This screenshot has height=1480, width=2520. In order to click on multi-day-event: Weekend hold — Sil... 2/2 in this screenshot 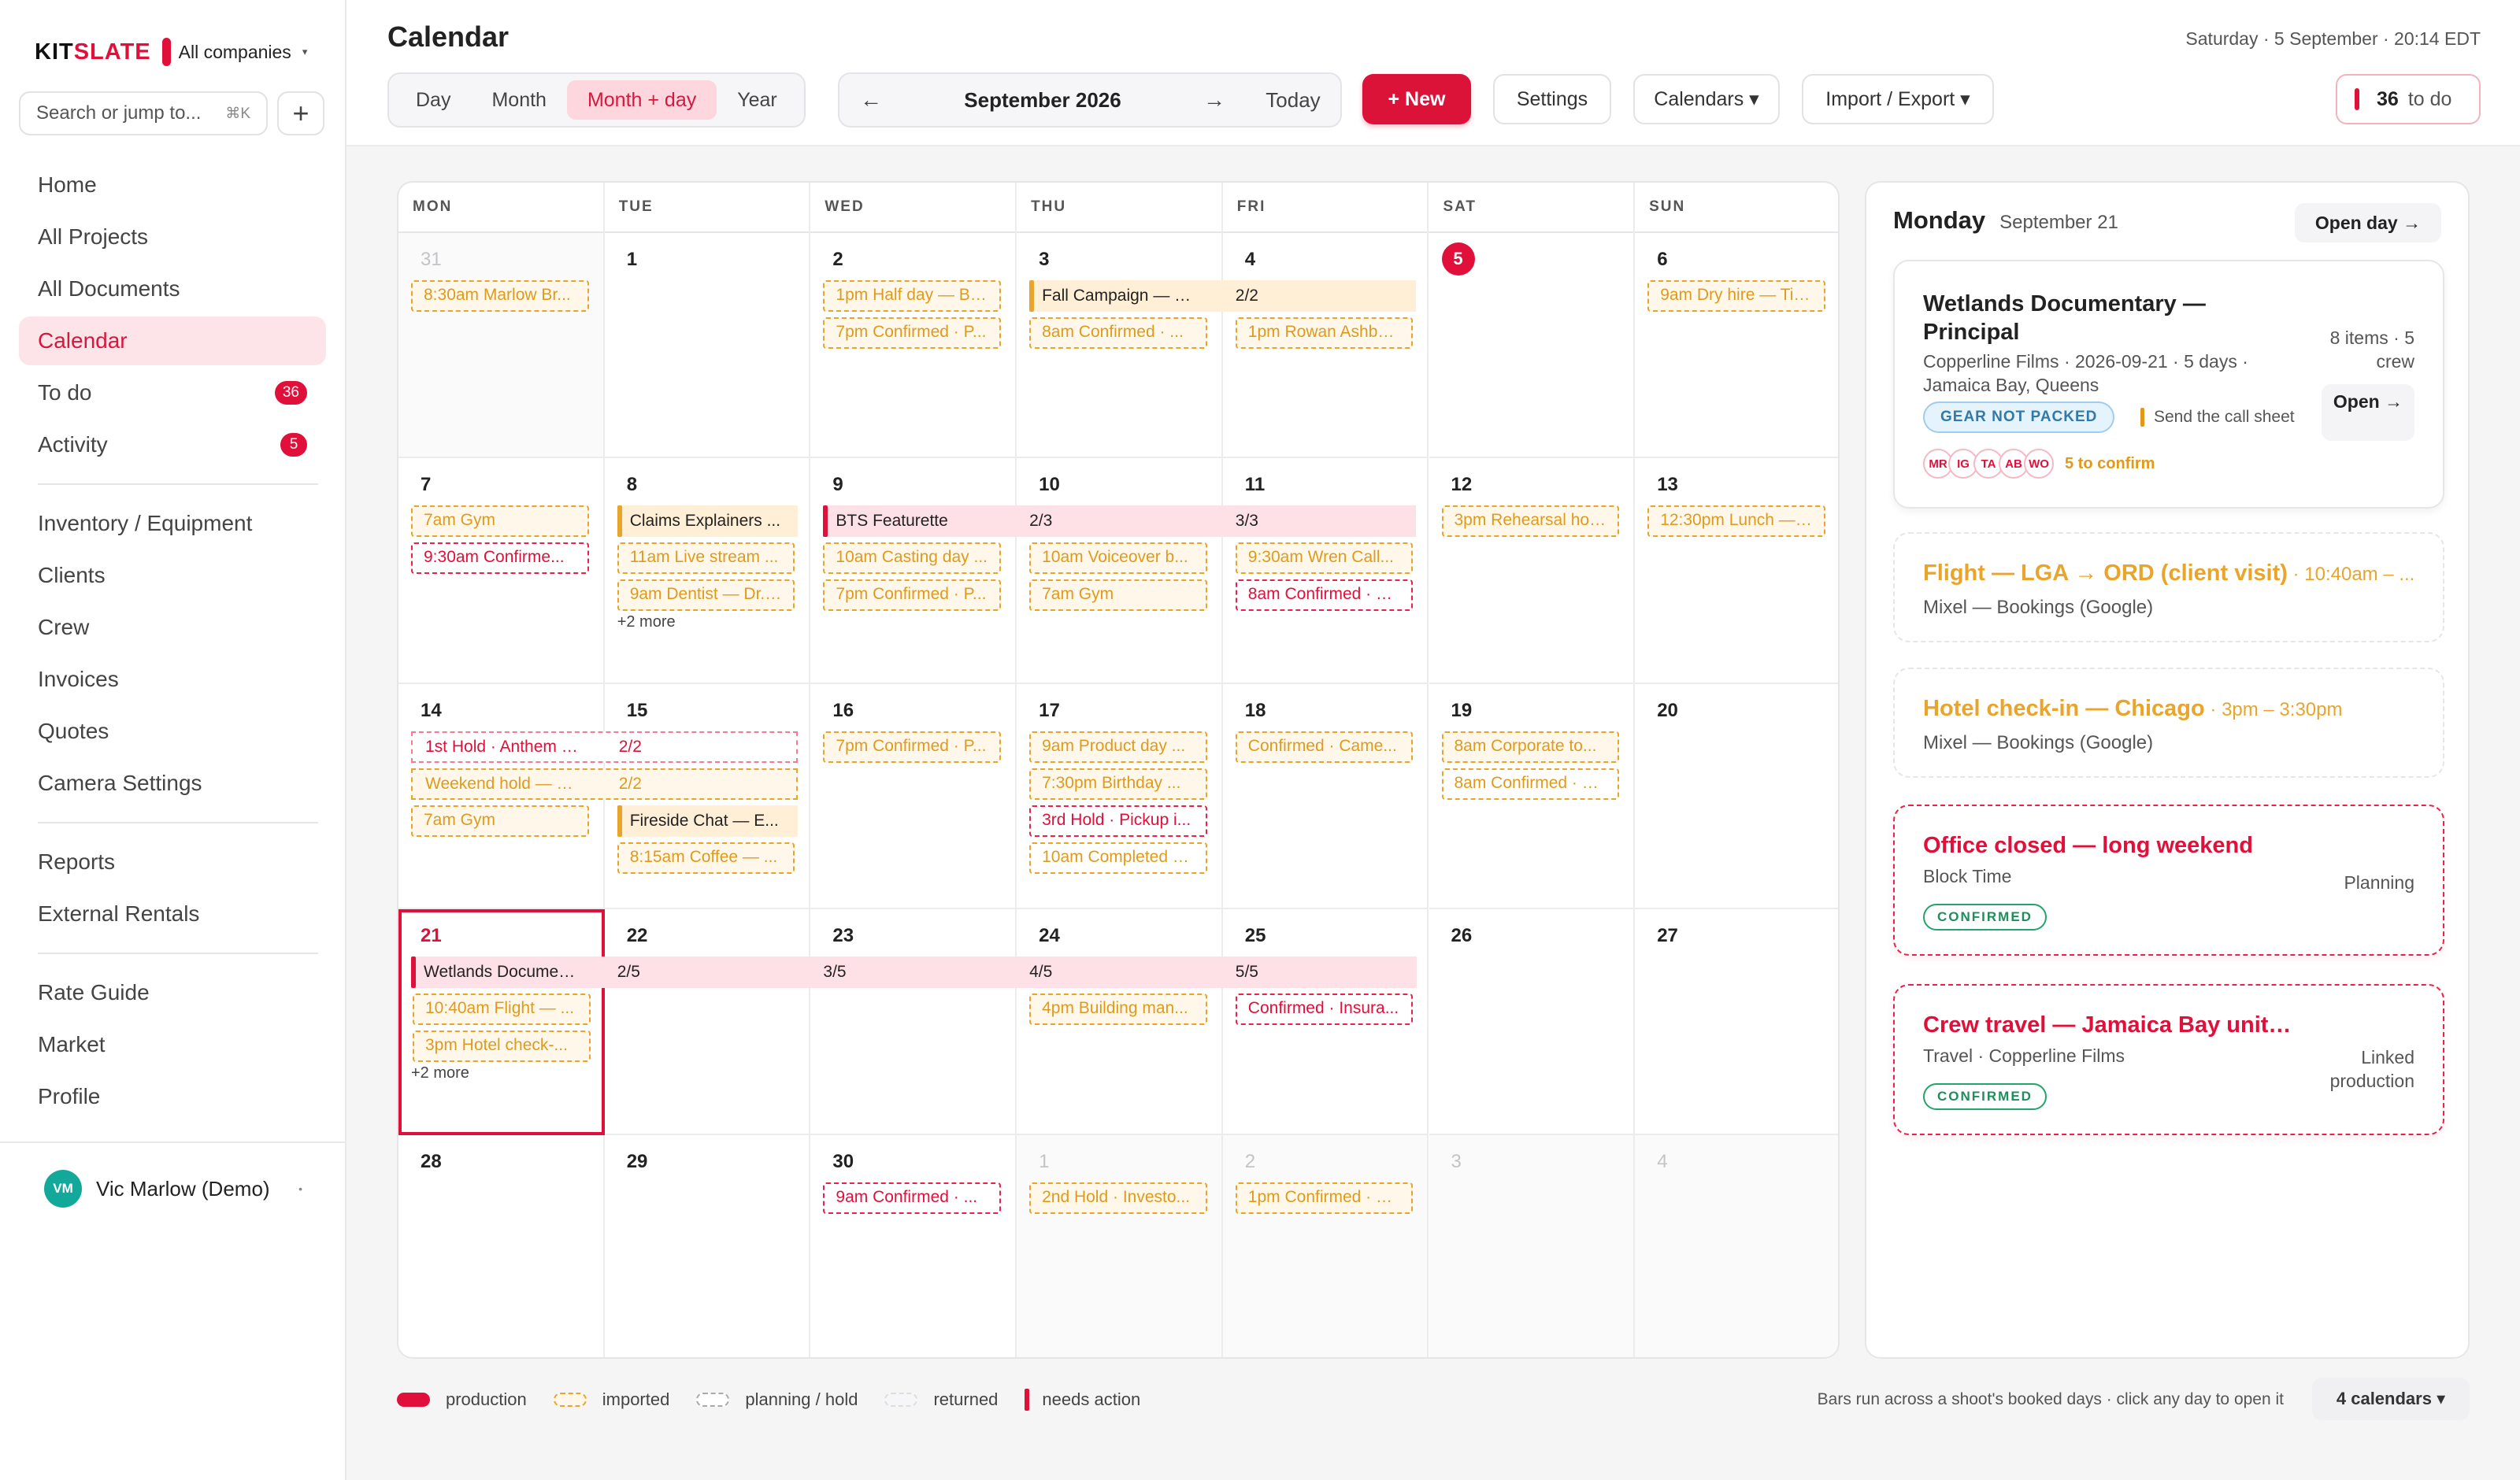, I will do `click(605, 784)`.